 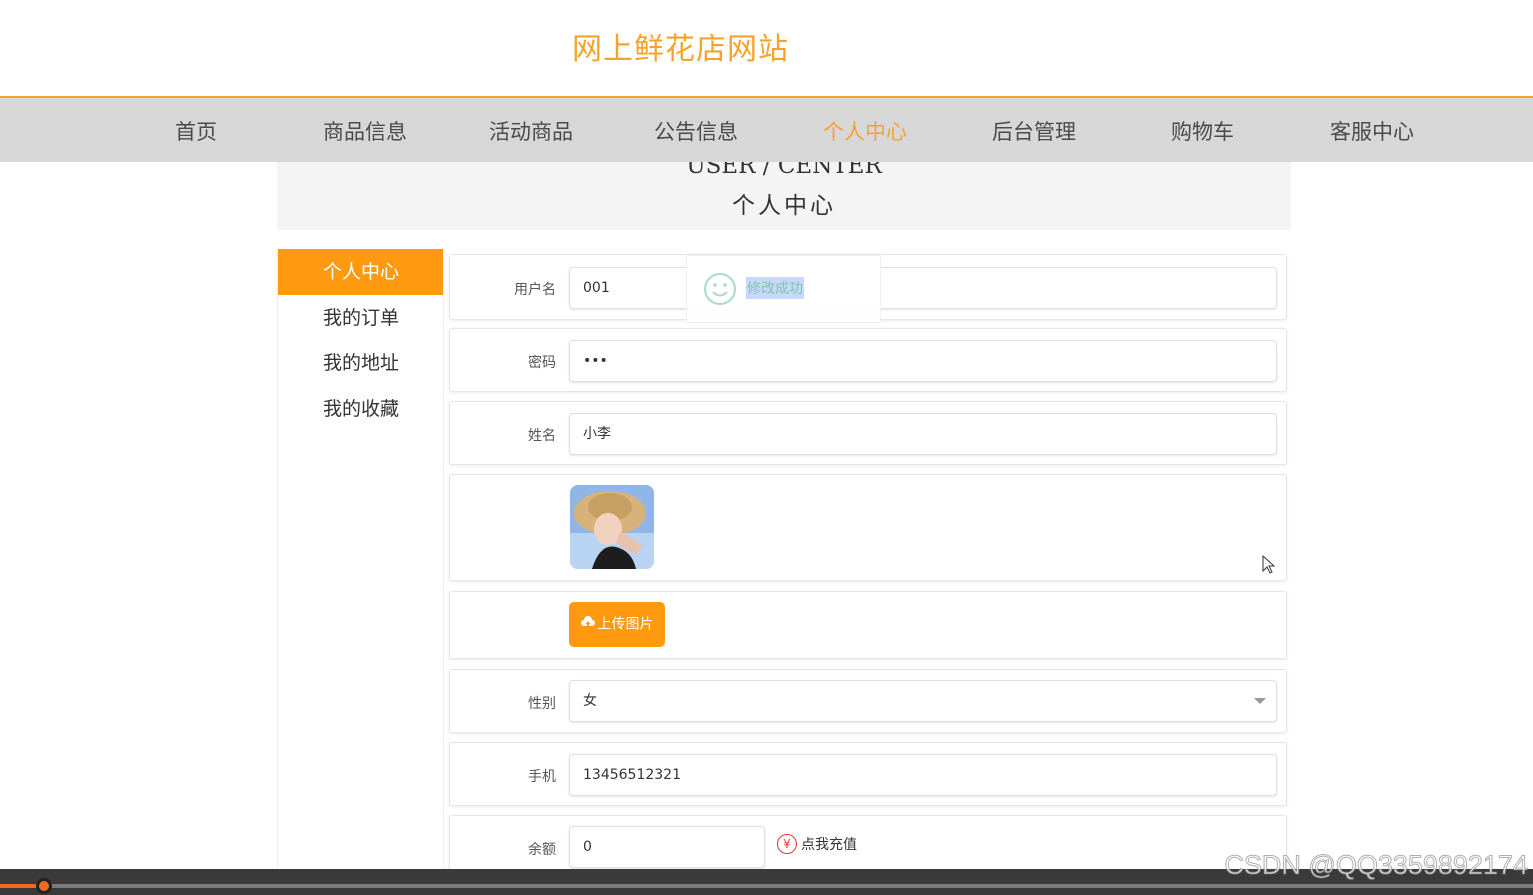 I want to click on nav-item-admin: 后台管理, so click(x=1034, y=131).